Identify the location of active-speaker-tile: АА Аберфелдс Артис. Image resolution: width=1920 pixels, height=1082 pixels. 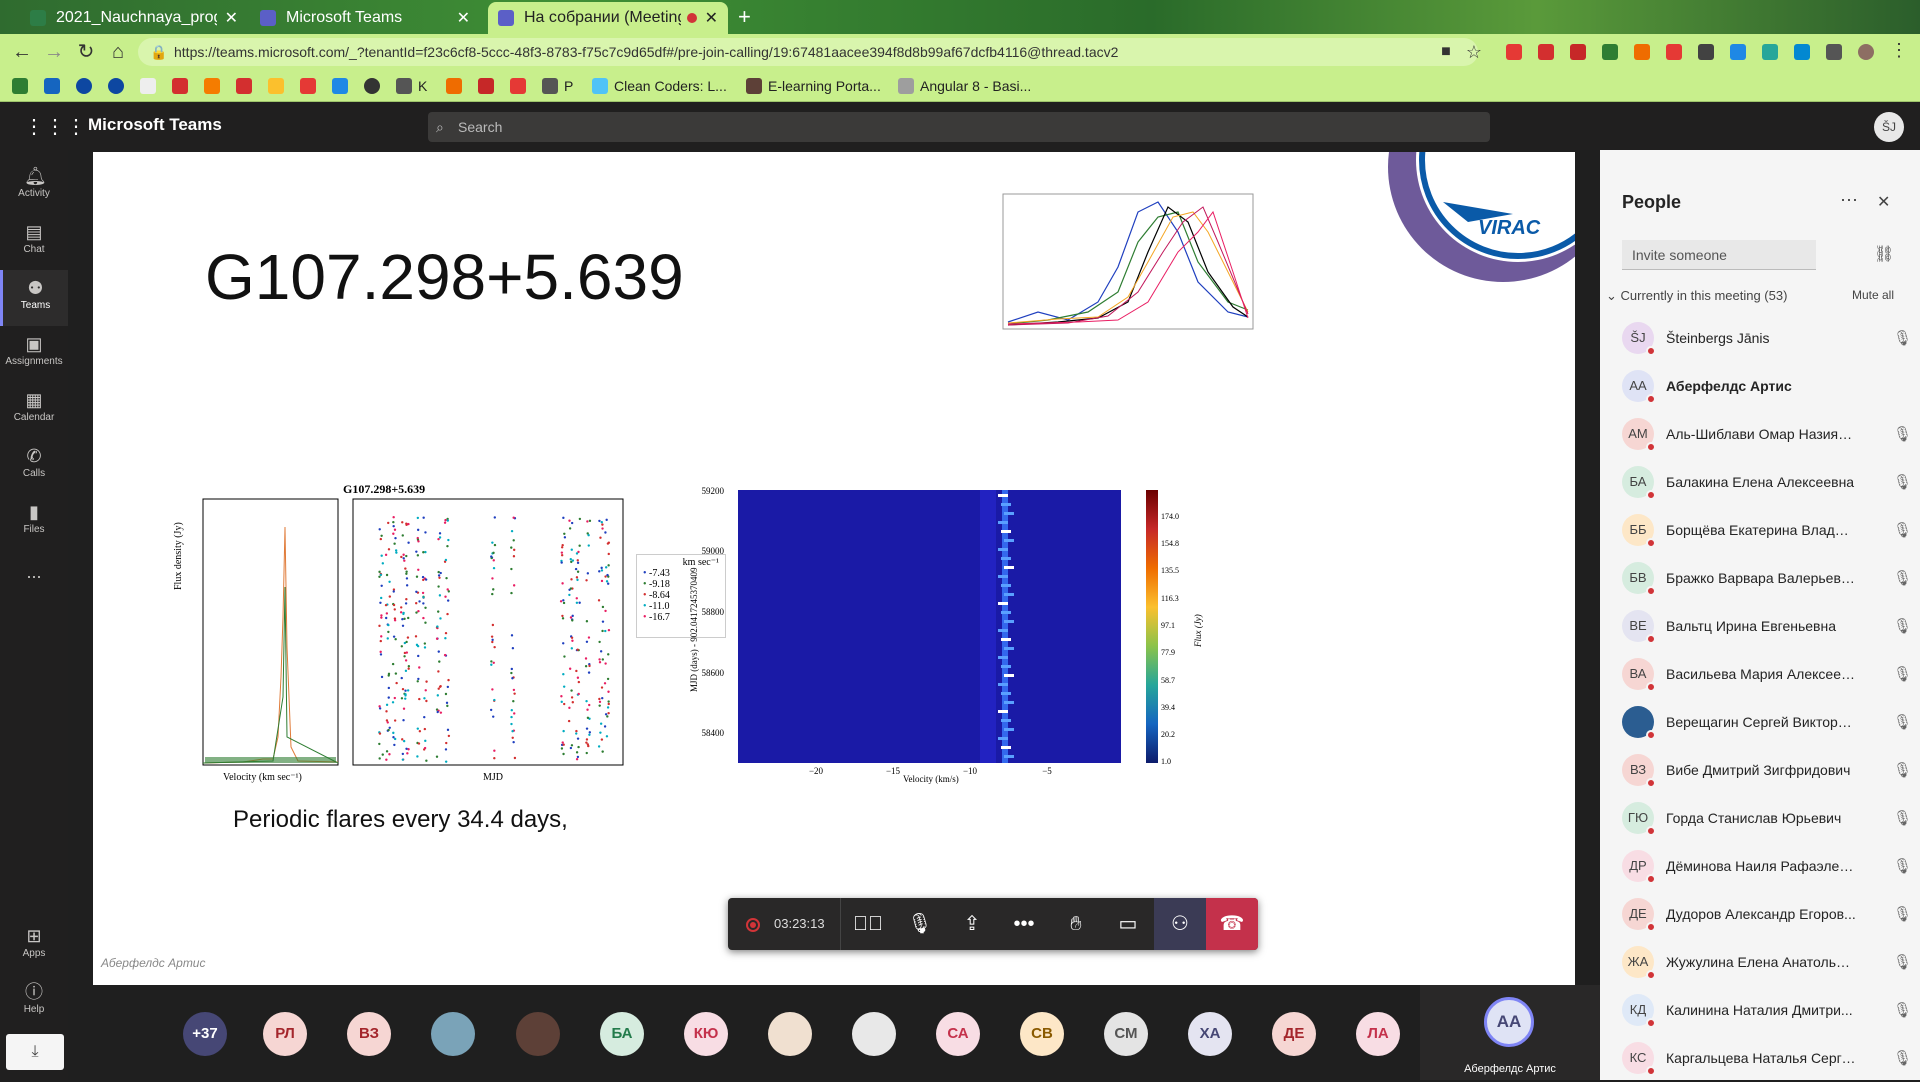
(1510, 1032).